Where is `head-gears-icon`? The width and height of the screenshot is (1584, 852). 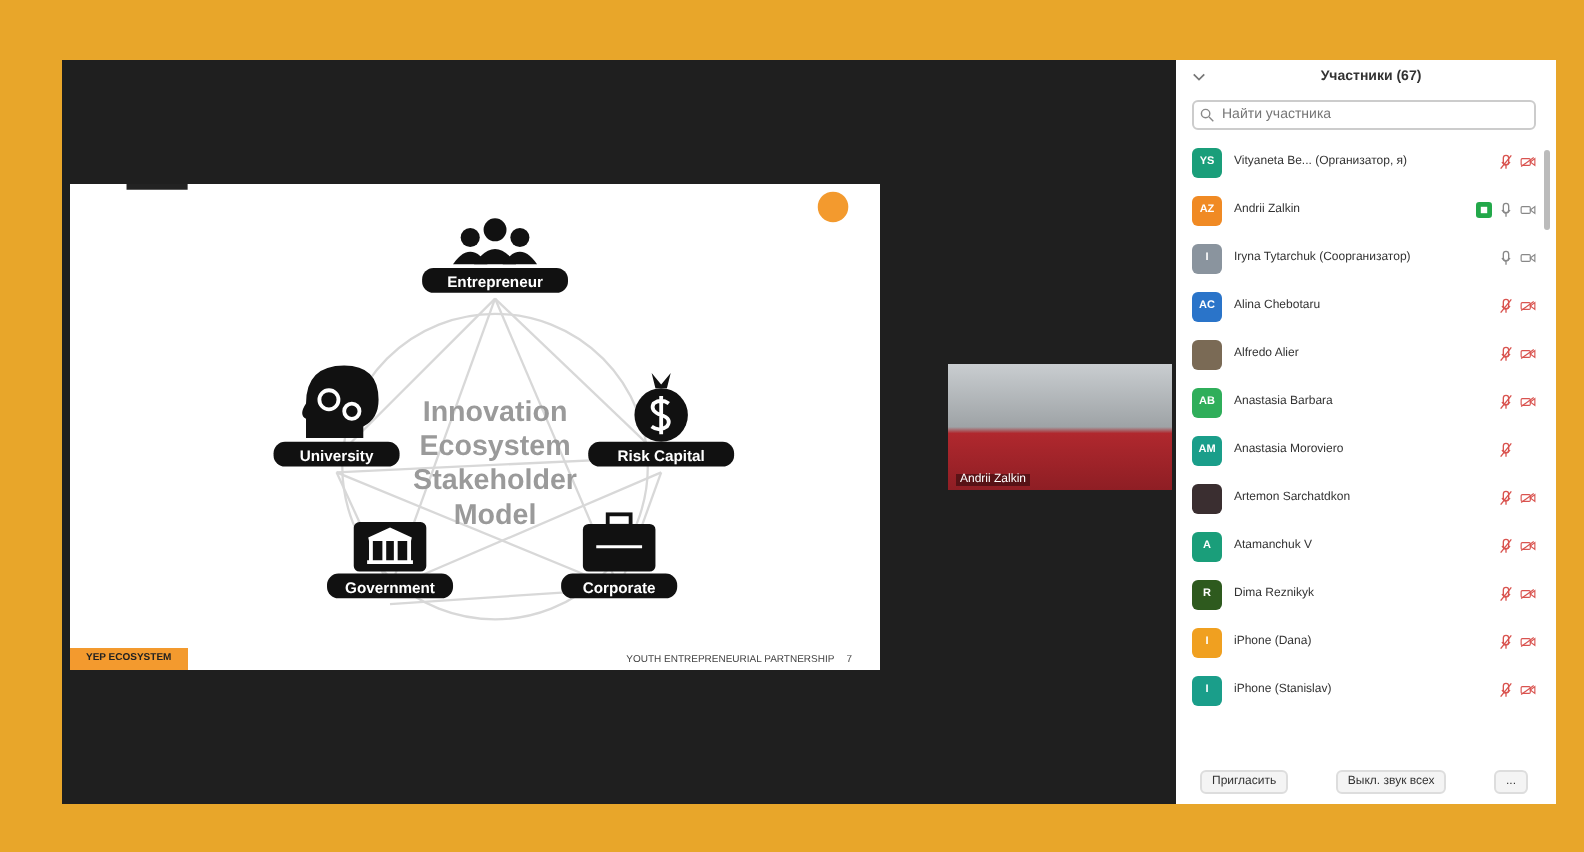 head-gears-icon is located at coordinates (340, 401).